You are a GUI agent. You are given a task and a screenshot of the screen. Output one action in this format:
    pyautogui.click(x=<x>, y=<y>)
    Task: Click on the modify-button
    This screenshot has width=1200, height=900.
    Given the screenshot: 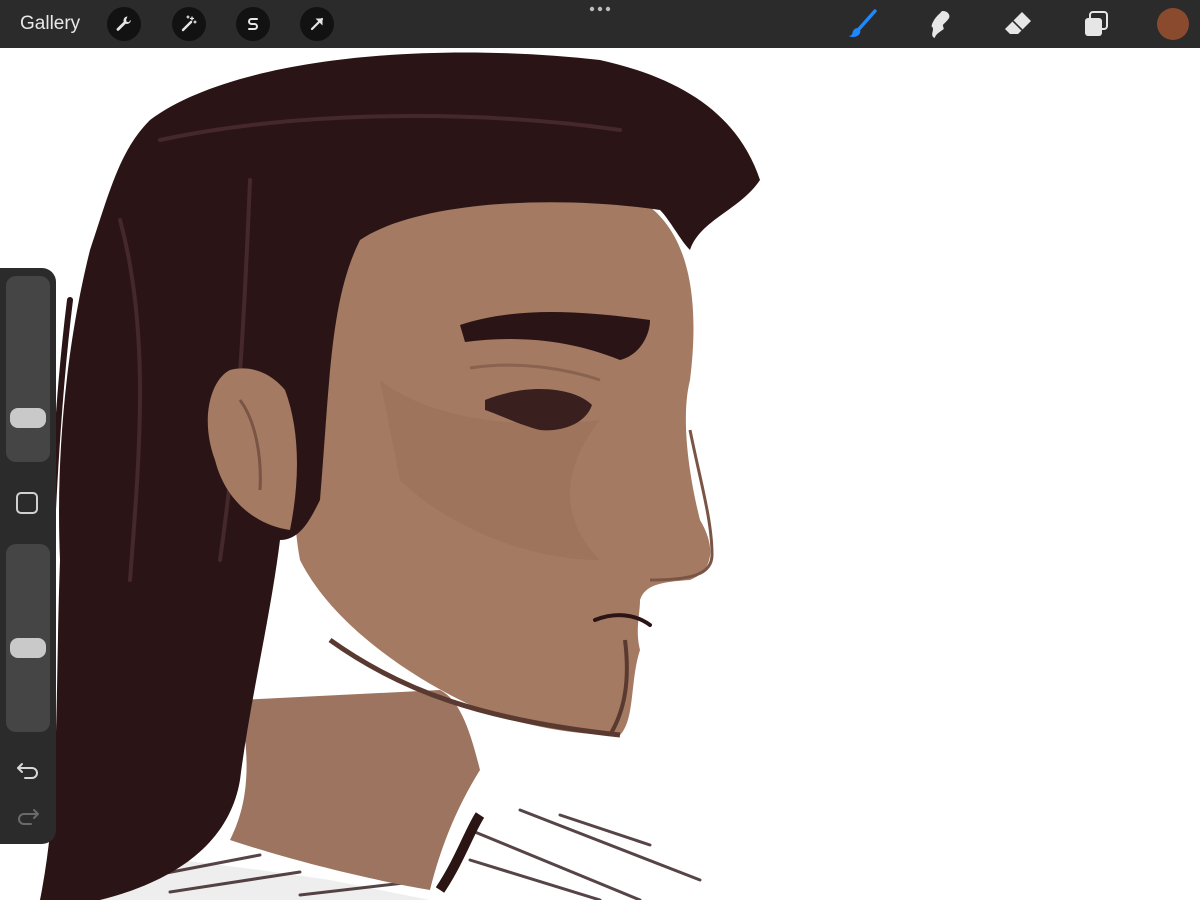 What is the action you would take?
    pyautogui.click(x=27, y=503)
    